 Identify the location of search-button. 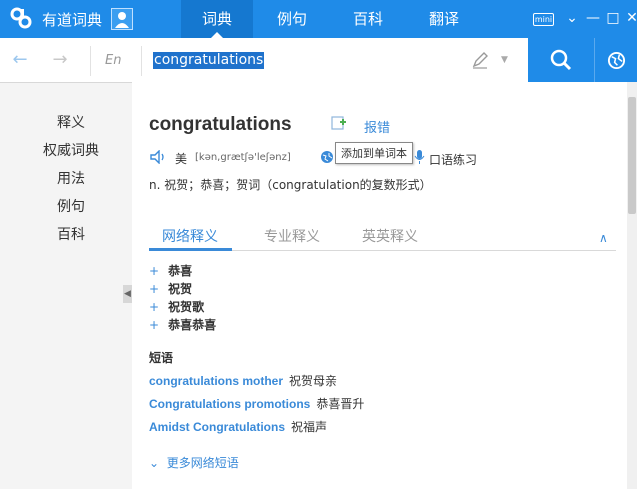
(561, 60).